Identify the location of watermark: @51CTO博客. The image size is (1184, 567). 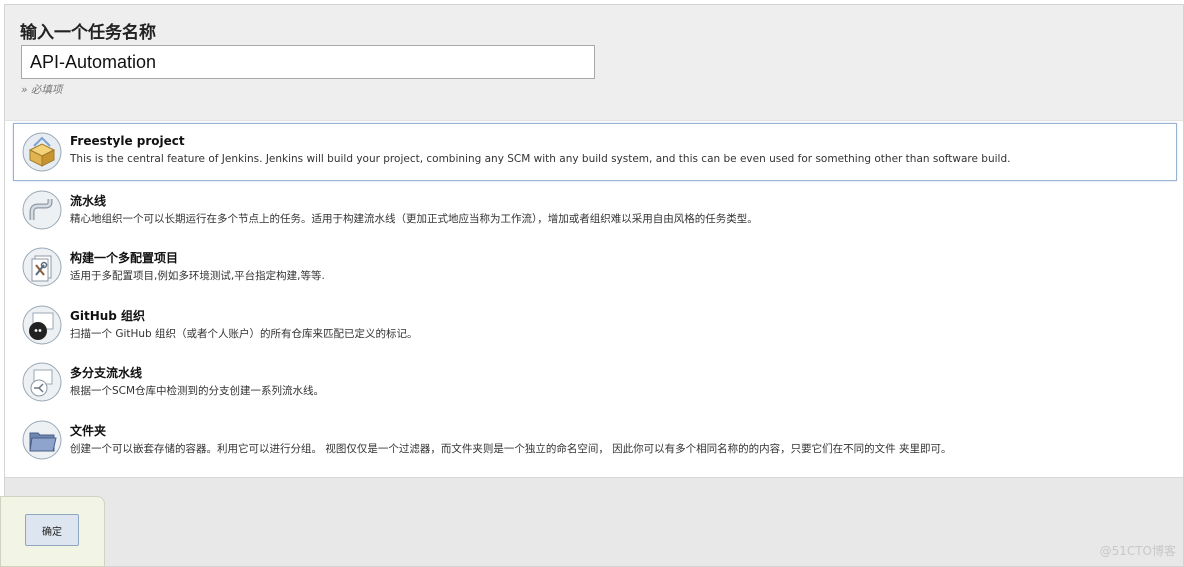
(1137, 551).